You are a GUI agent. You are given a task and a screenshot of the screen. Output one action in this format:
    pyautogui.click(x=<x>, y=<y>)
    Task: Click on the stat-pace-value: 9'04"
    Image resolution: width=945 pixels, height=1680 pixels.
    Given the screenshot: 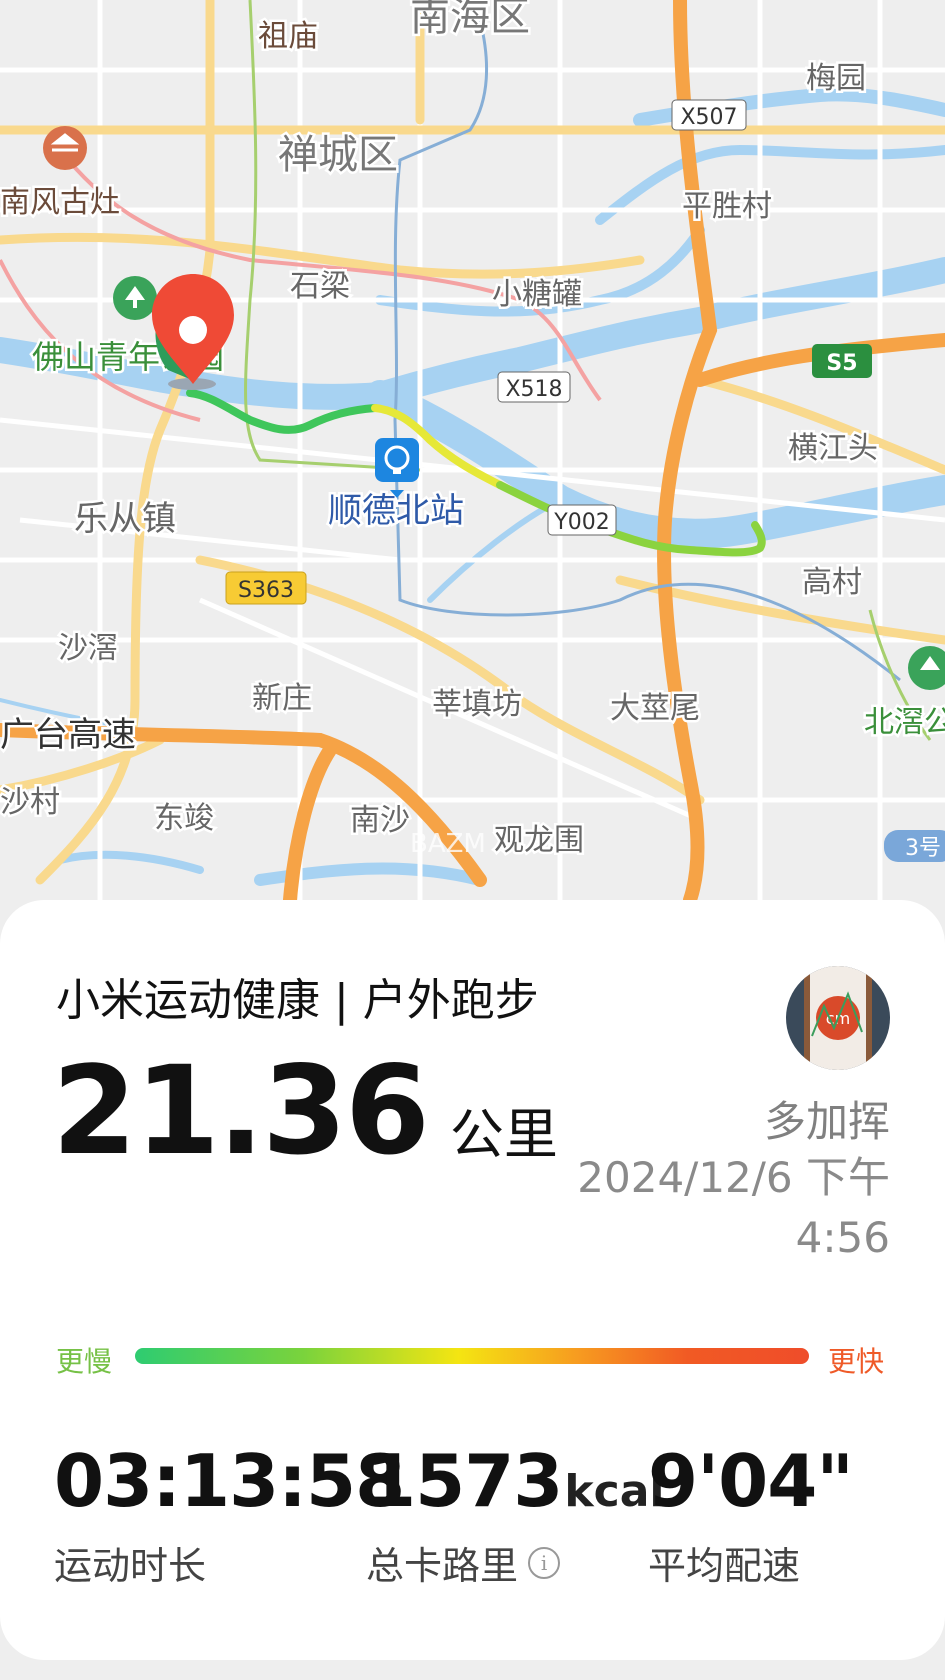 What is the action you would take?
    pyautogui.click(x=751, y=1481)
    